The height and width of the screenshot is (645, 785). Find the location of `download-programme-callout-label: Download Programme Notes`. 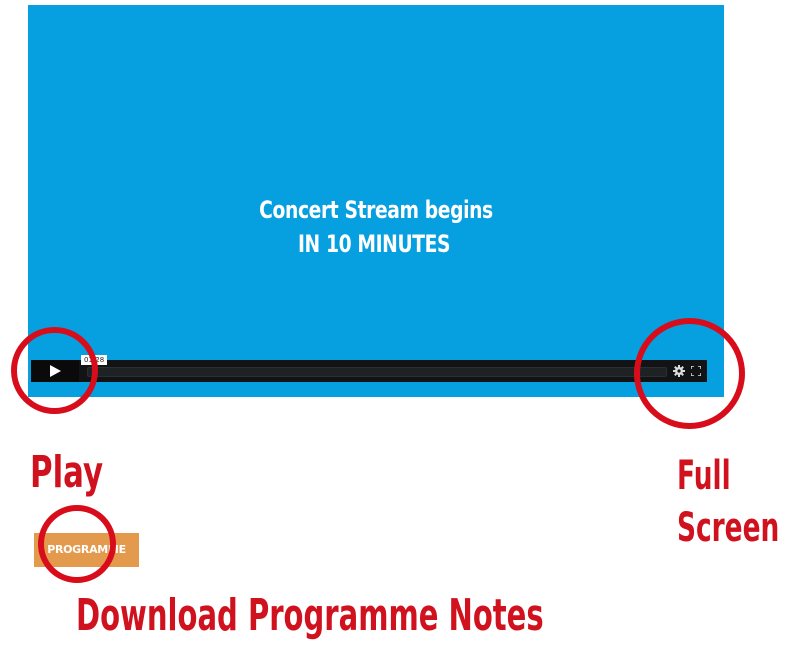

download-programme-callout-label: Download Programme Notes is located at coordinates (310, 615).